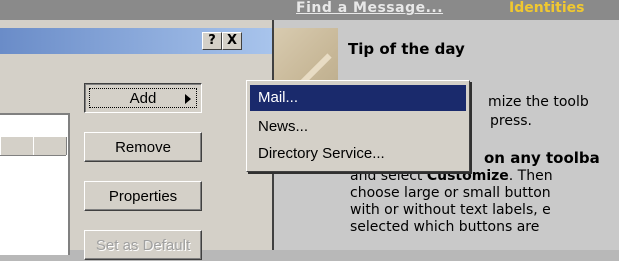 The width and height of the screenshot is (619, 261). What do you see at coordinates (445, 227) in the screenshot?
I see `tip-text-line: selected which buttons are` at bounding box center [445, 227].